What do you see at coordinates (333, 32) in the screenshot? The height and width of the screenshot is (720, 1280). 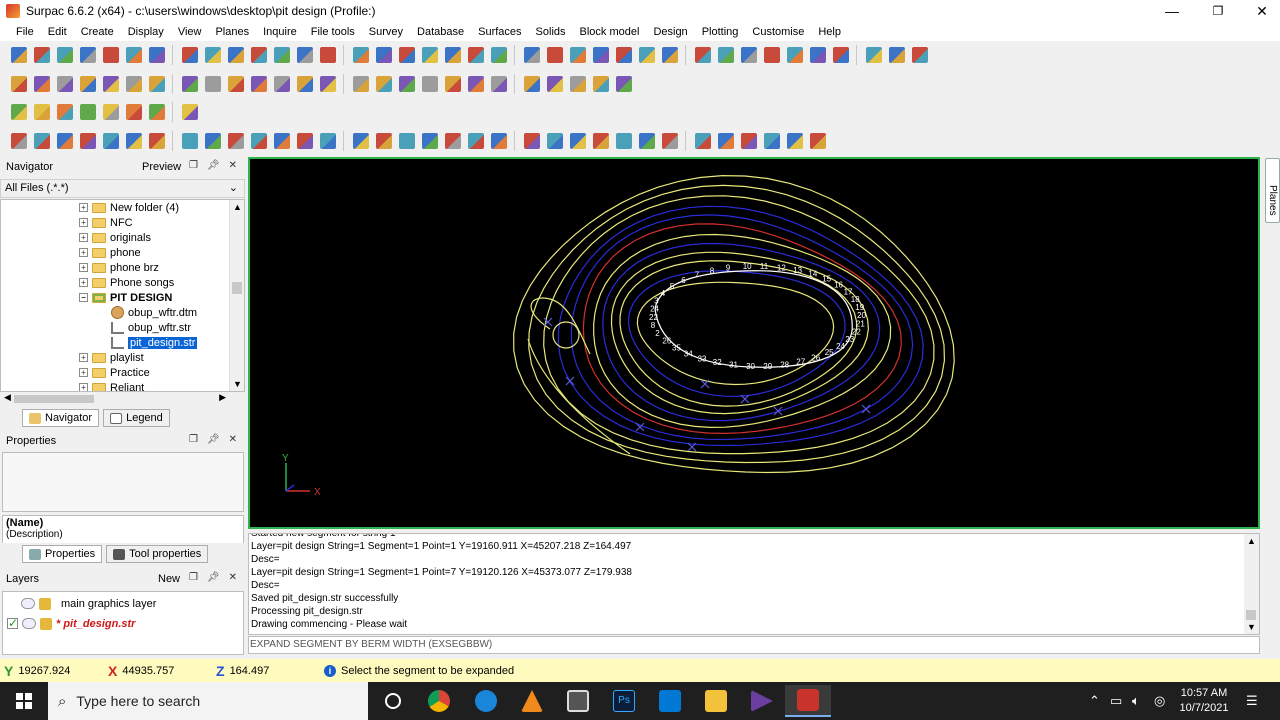 I see `menu-file-tools: File tools` at bounding box center [333, 32].